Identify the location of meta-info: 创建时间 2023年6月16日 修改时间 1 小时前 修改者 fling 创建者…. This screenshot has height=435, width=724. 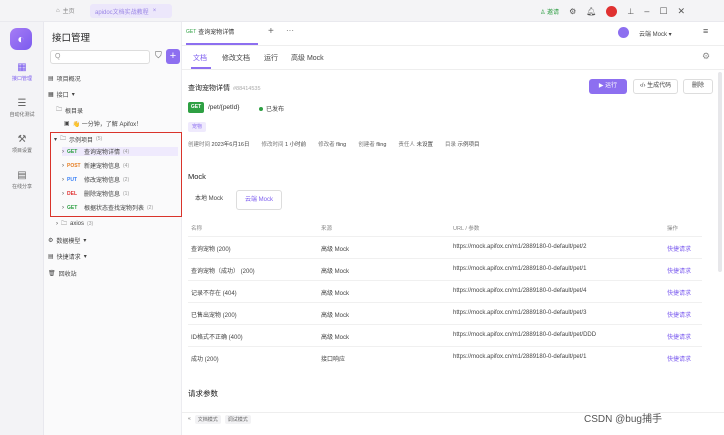
(334, 144).